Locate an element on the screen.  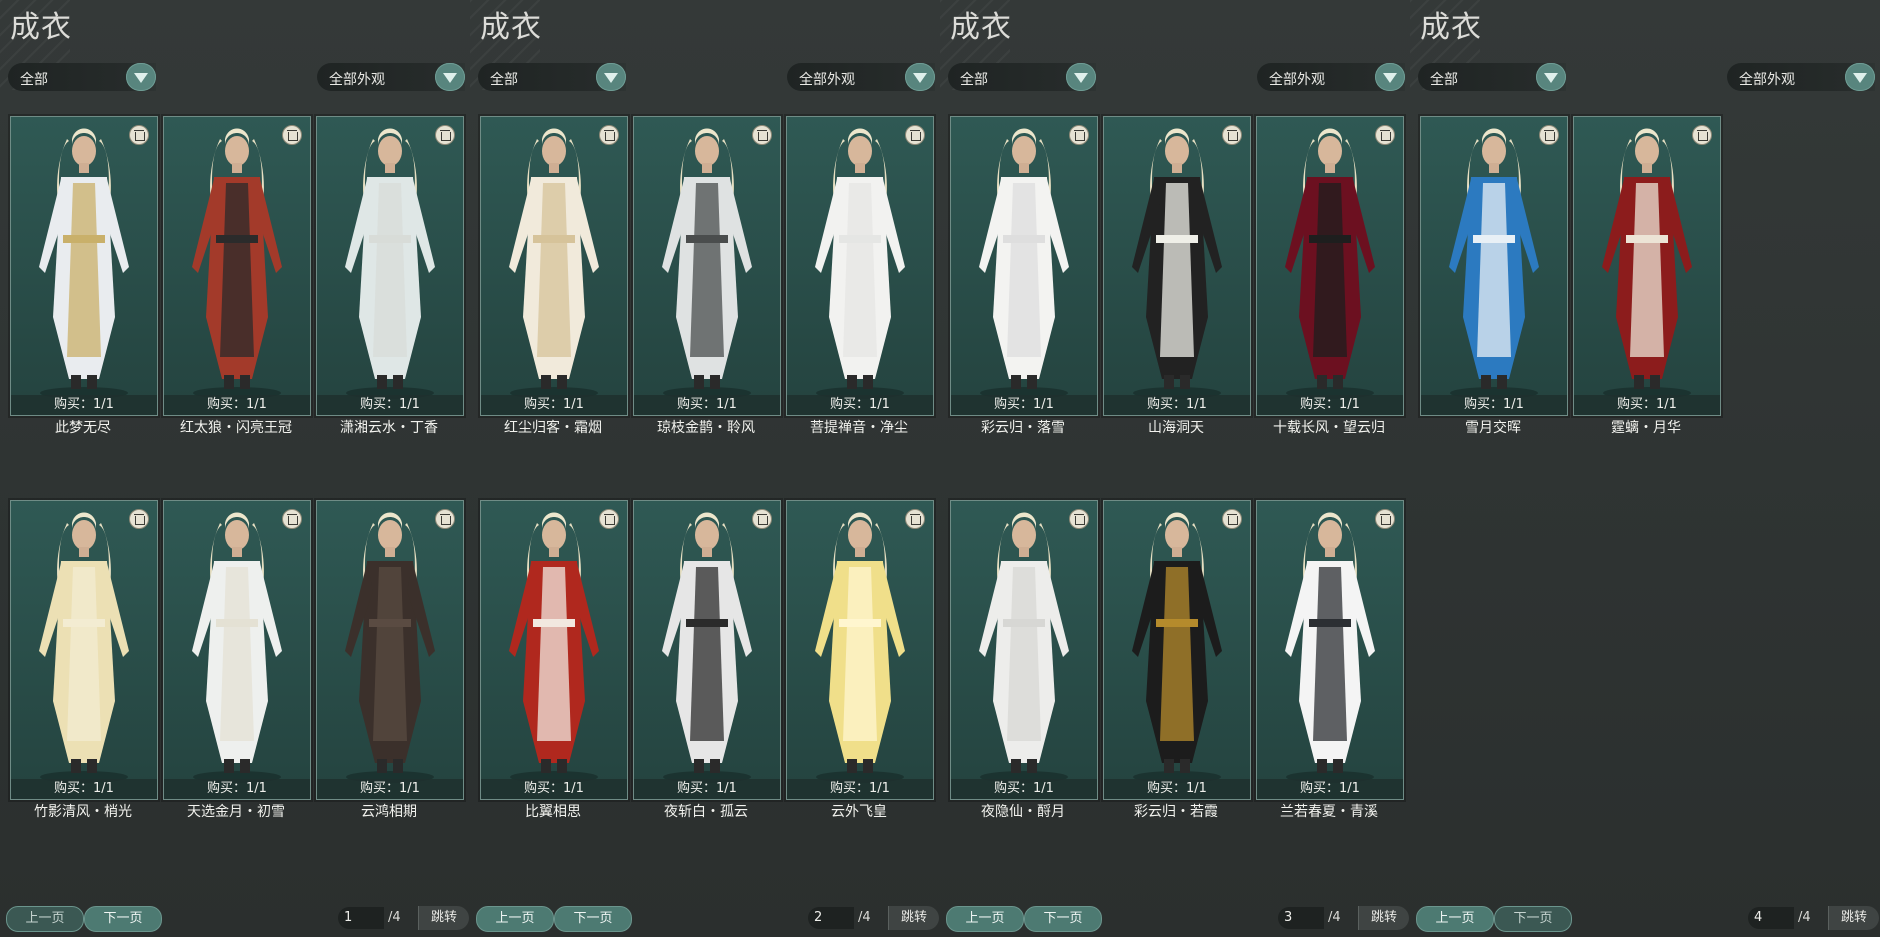
outfit-name: 山海洞天 is located at coordinates (1176, 428).